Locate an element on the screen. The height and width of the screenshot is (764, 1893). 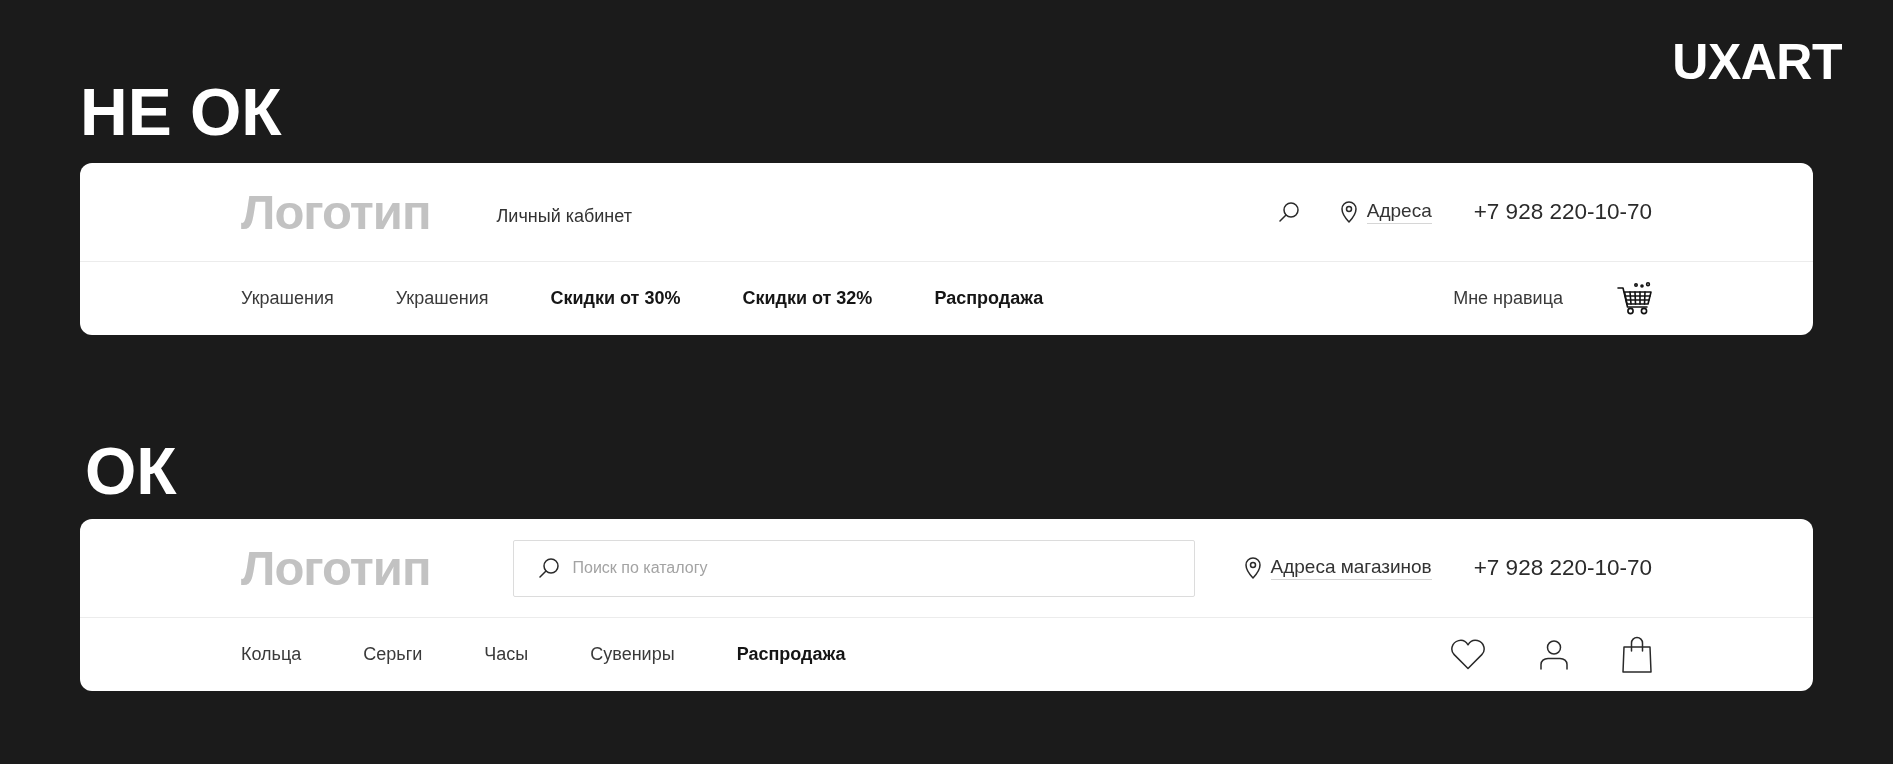
search-field: Поиск по каталогу is located at coordinates (853, 568).